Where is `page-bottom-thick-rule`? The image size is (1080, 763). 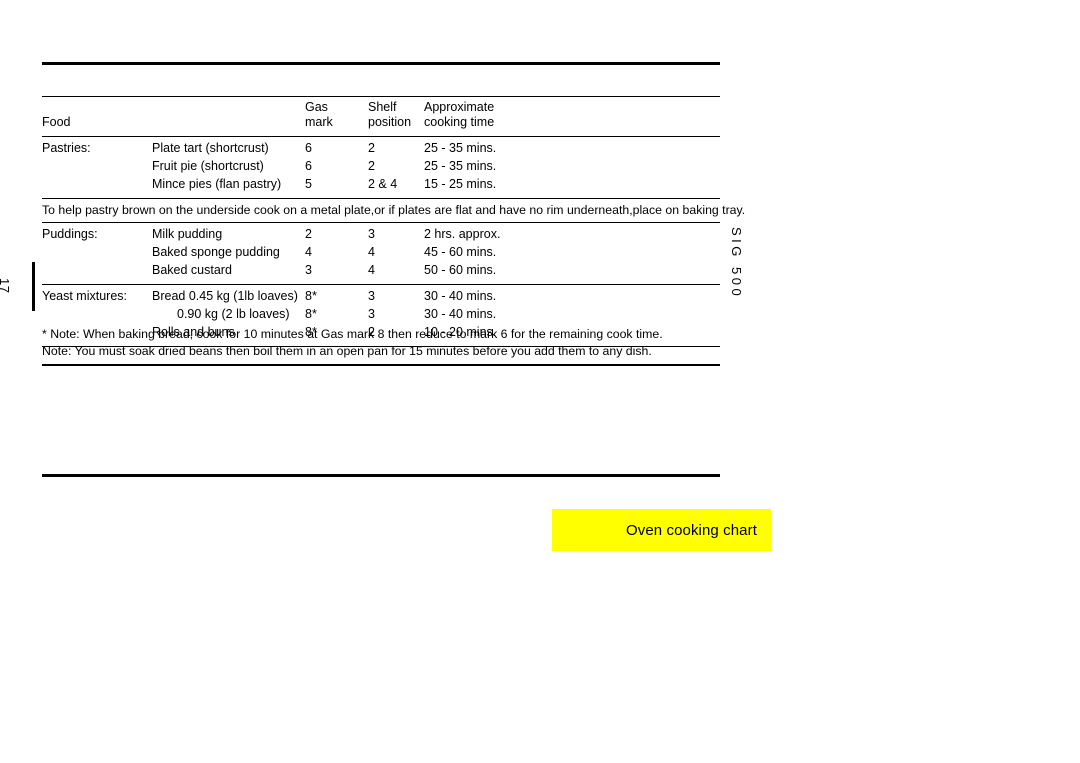 page-bottom-thick-rule is located at coordinates (381, 475).